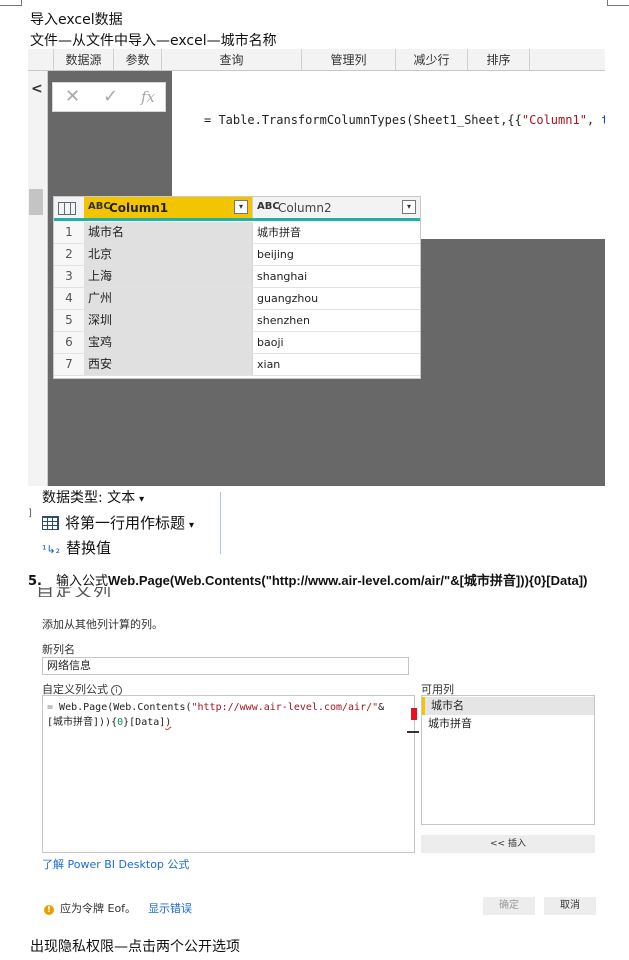 Image resolution: width=629 pixels, height=960 pixels. I want to click on ribbon-spacer, so click(41, 60).